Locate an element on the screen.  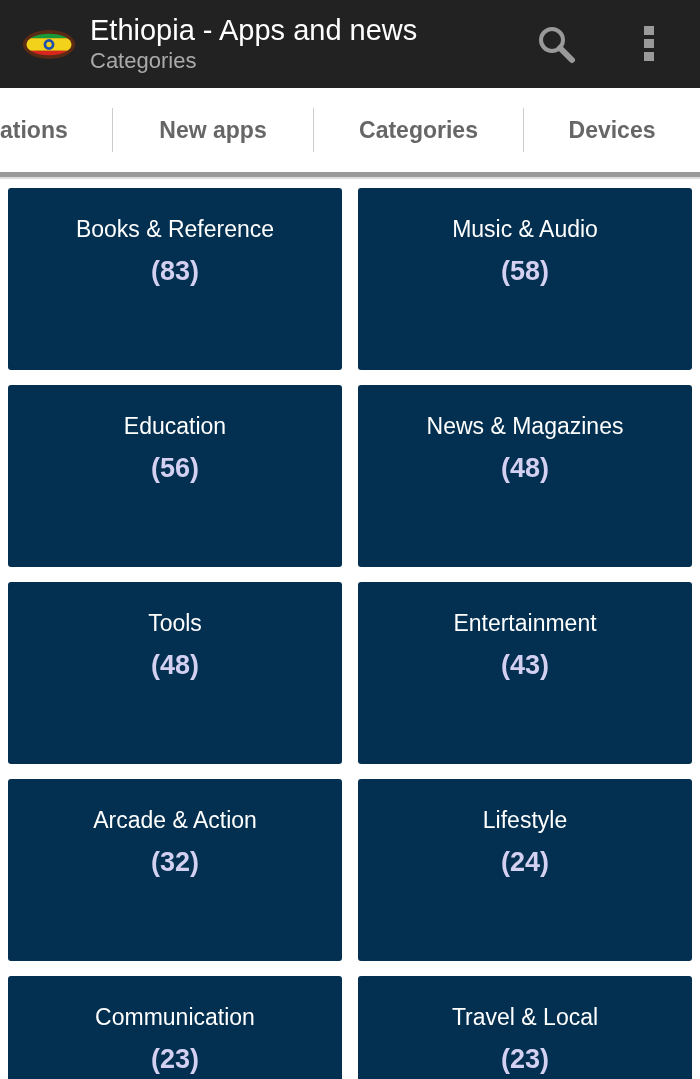
tab: Categories is located at coordinates (418, 130).